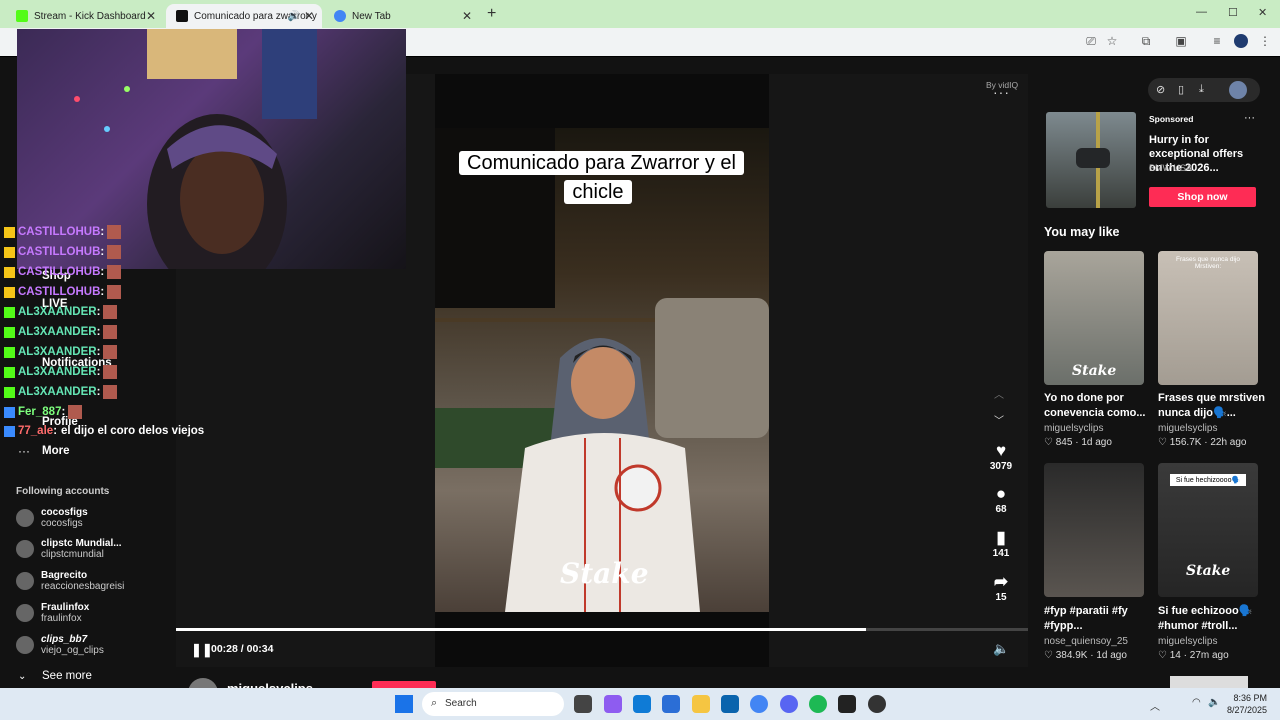 The image size is (1280, 720). I want to click on new-tab-button: +, so click(491, 14).